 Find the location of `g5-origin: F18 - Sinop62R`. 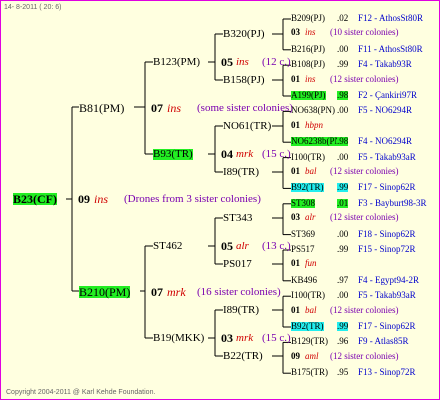

g5-origin: F18 - Sinop62R is located at coordinates (387, 233).